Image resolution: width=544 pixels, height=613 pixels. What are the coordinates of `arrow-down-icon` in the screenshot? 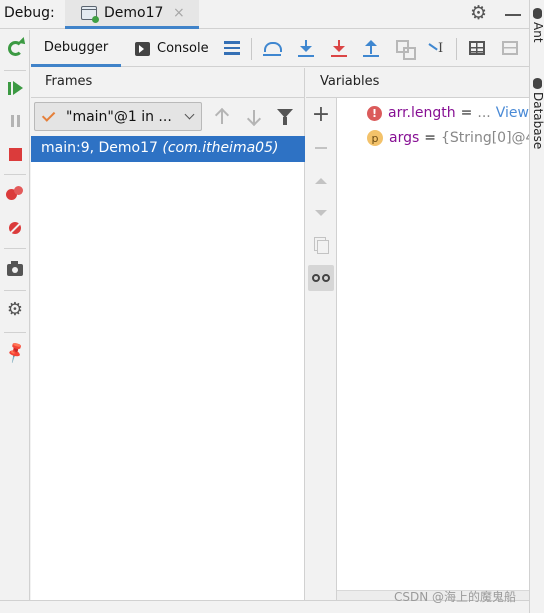 It's located at (254, 117).